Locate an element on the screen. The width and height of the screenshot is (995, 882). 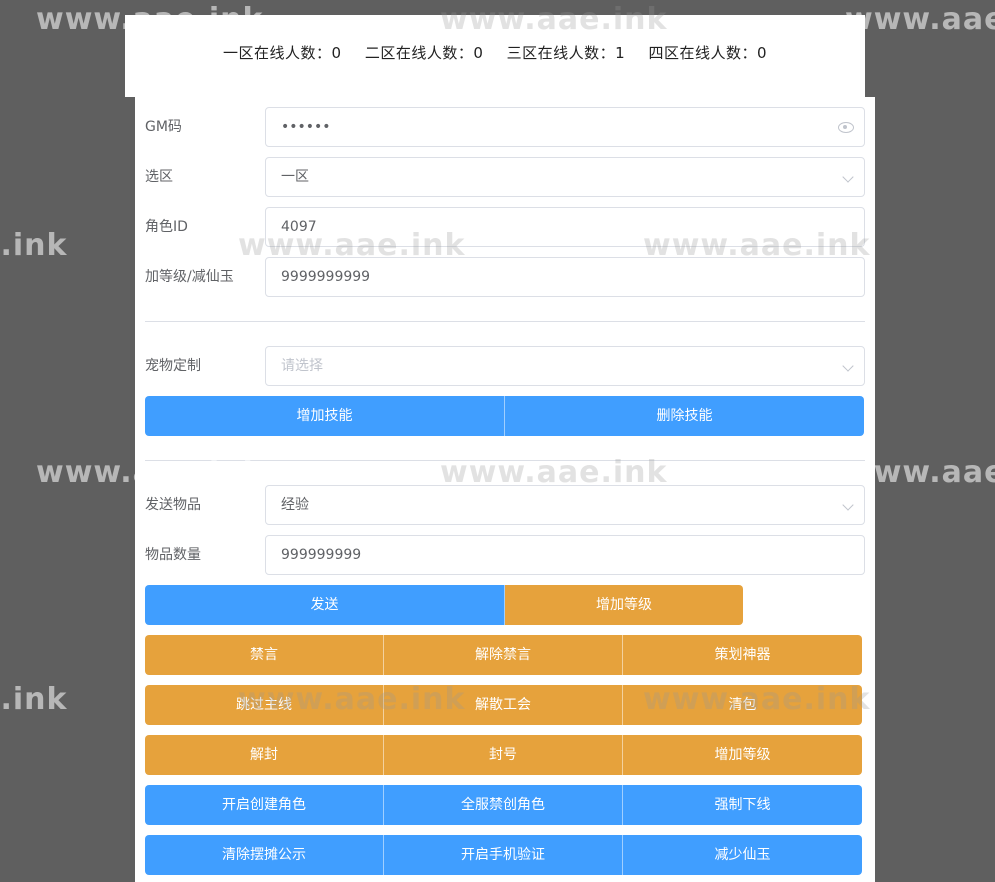
role-id-input: 4097 is located at coordinates (565, 227).